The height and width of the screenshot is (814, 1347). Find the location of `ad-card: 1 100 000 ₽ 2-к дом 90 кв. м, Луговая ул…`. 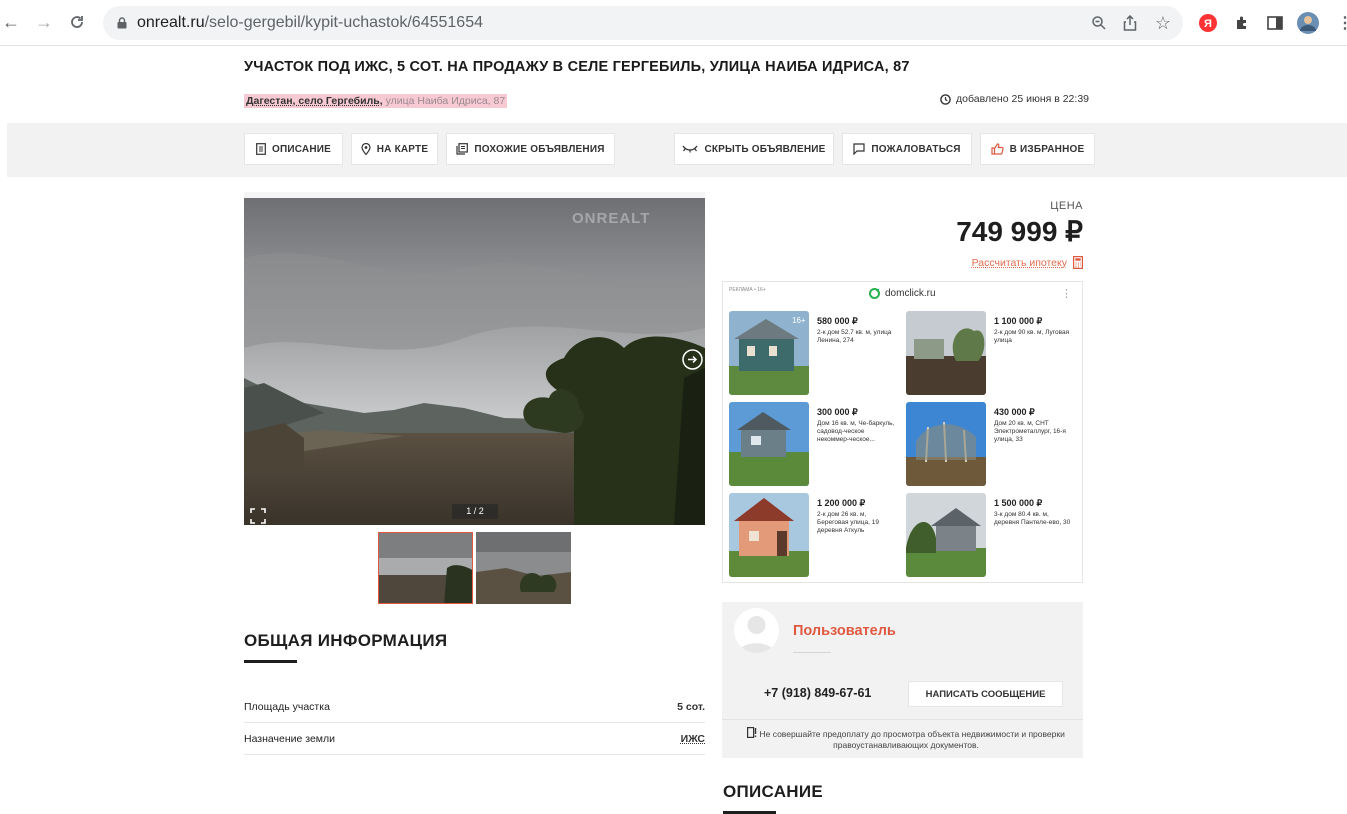

ad-card: 1 100 000 ₽ 2-к дом 90 кв. м, Луговая ул… is located at coordinates (992, 354).